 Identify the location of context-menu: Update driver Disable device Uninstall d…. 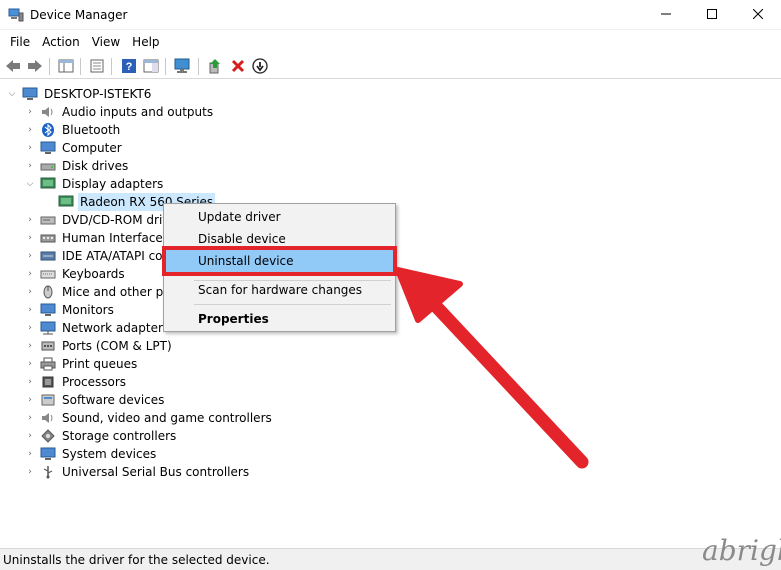
(279, 267).